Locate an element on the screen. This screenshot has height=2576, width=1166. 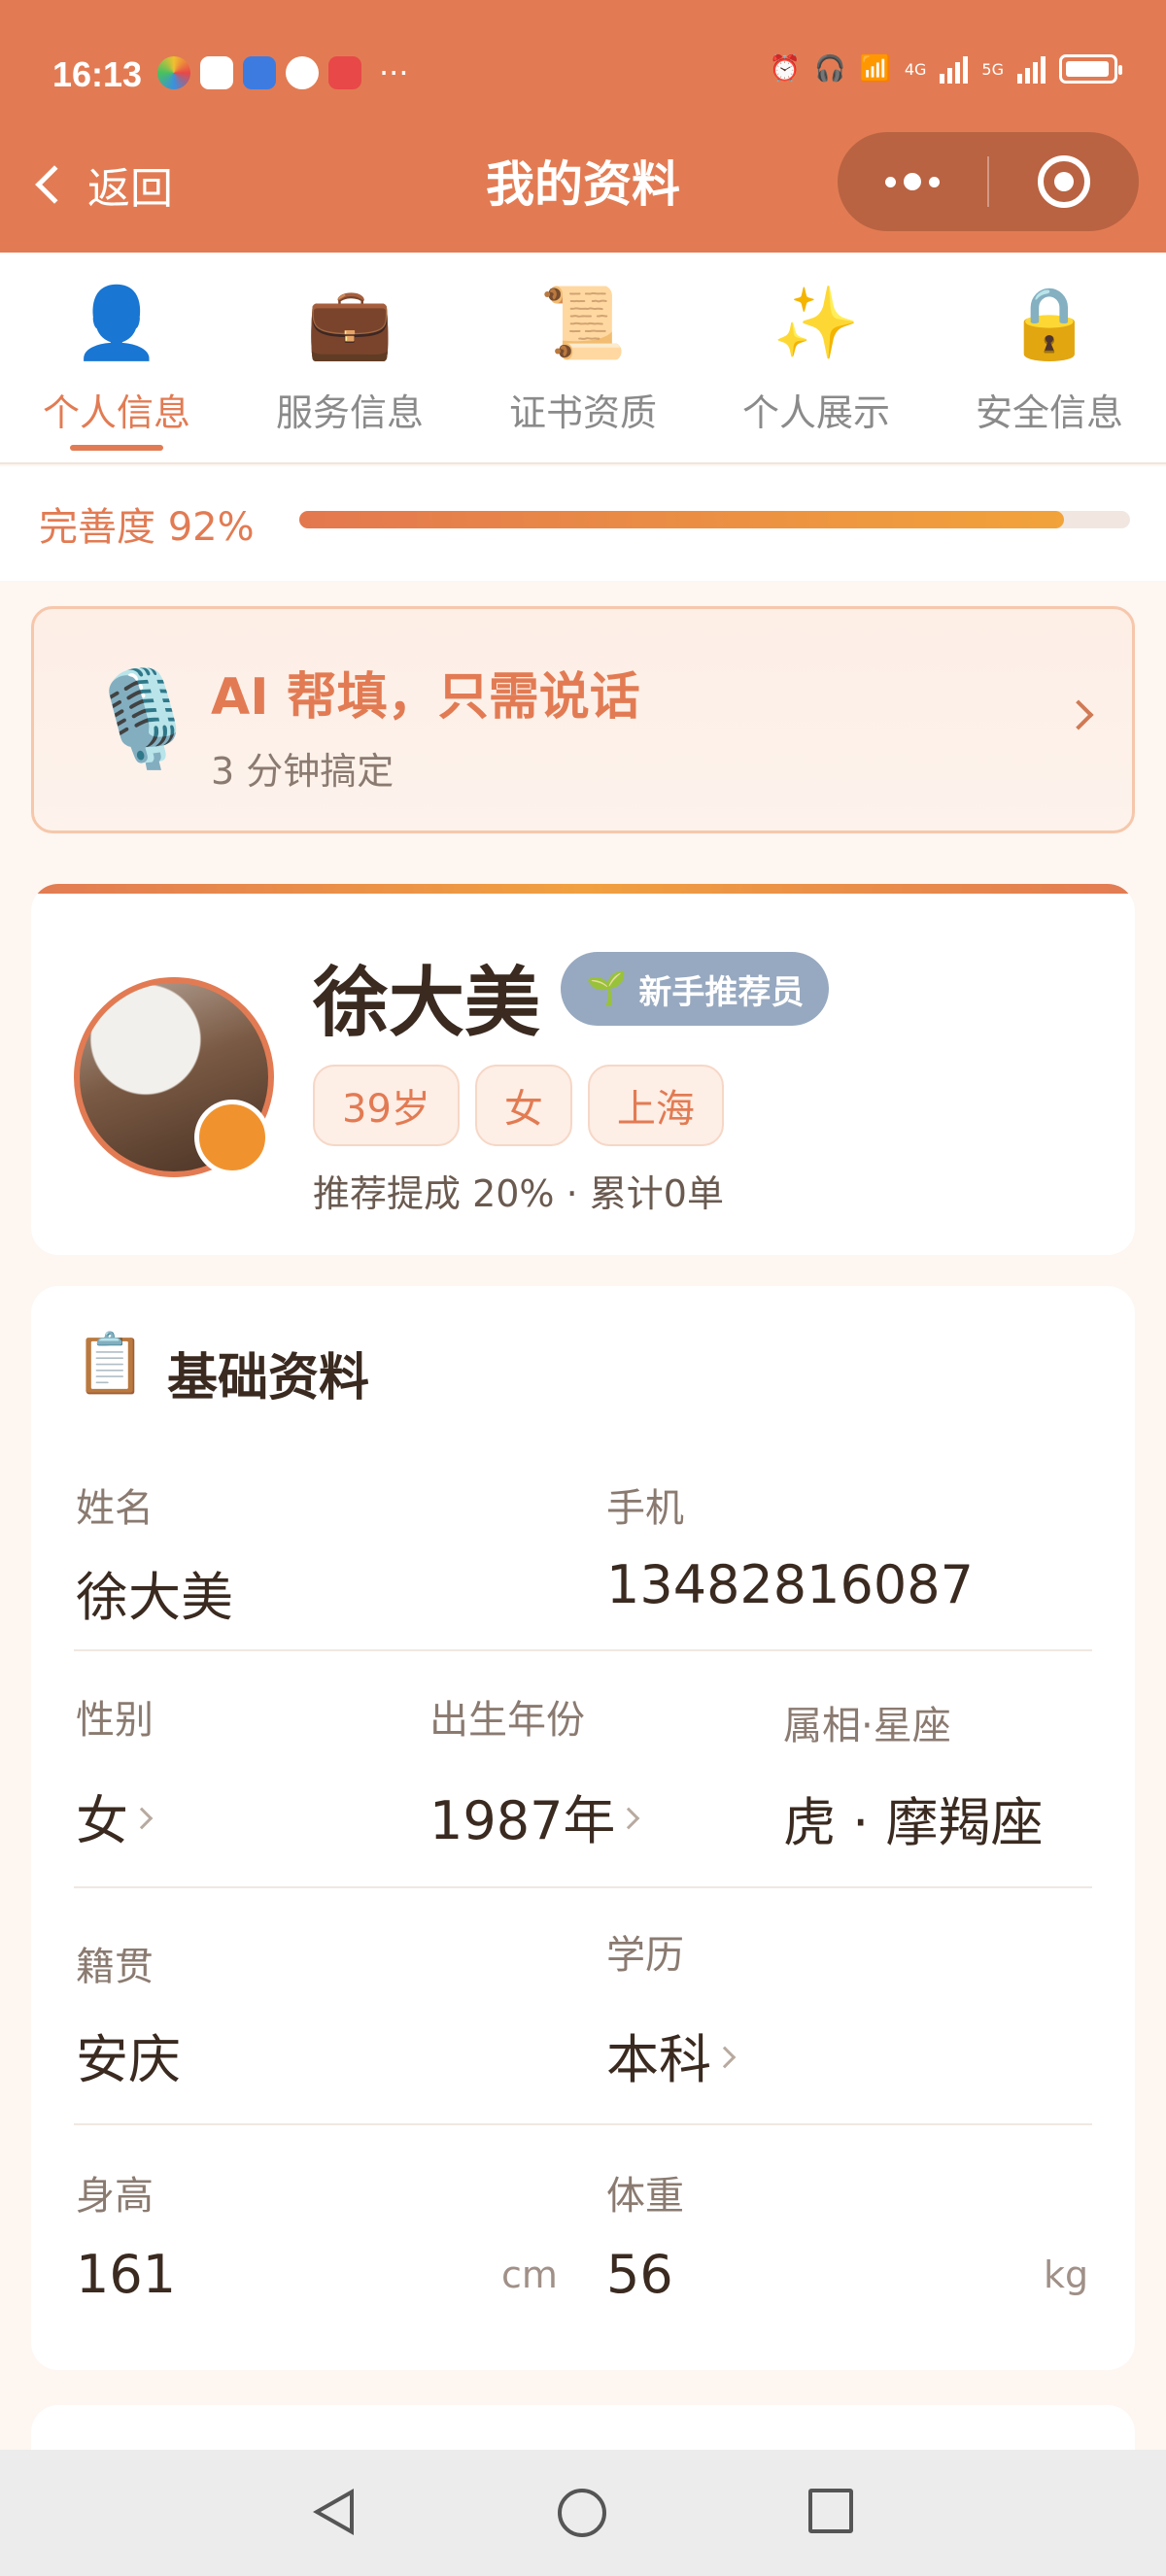
music-app-icon is located at coordinates (216, 72).